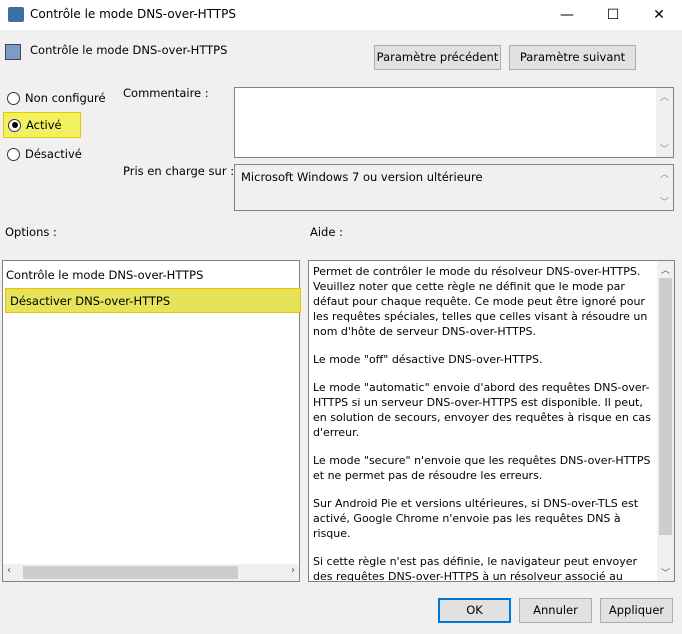 The height and width of the screenshot is (634, 682). I want to click on help-label: Aide :, so click(326, 232).